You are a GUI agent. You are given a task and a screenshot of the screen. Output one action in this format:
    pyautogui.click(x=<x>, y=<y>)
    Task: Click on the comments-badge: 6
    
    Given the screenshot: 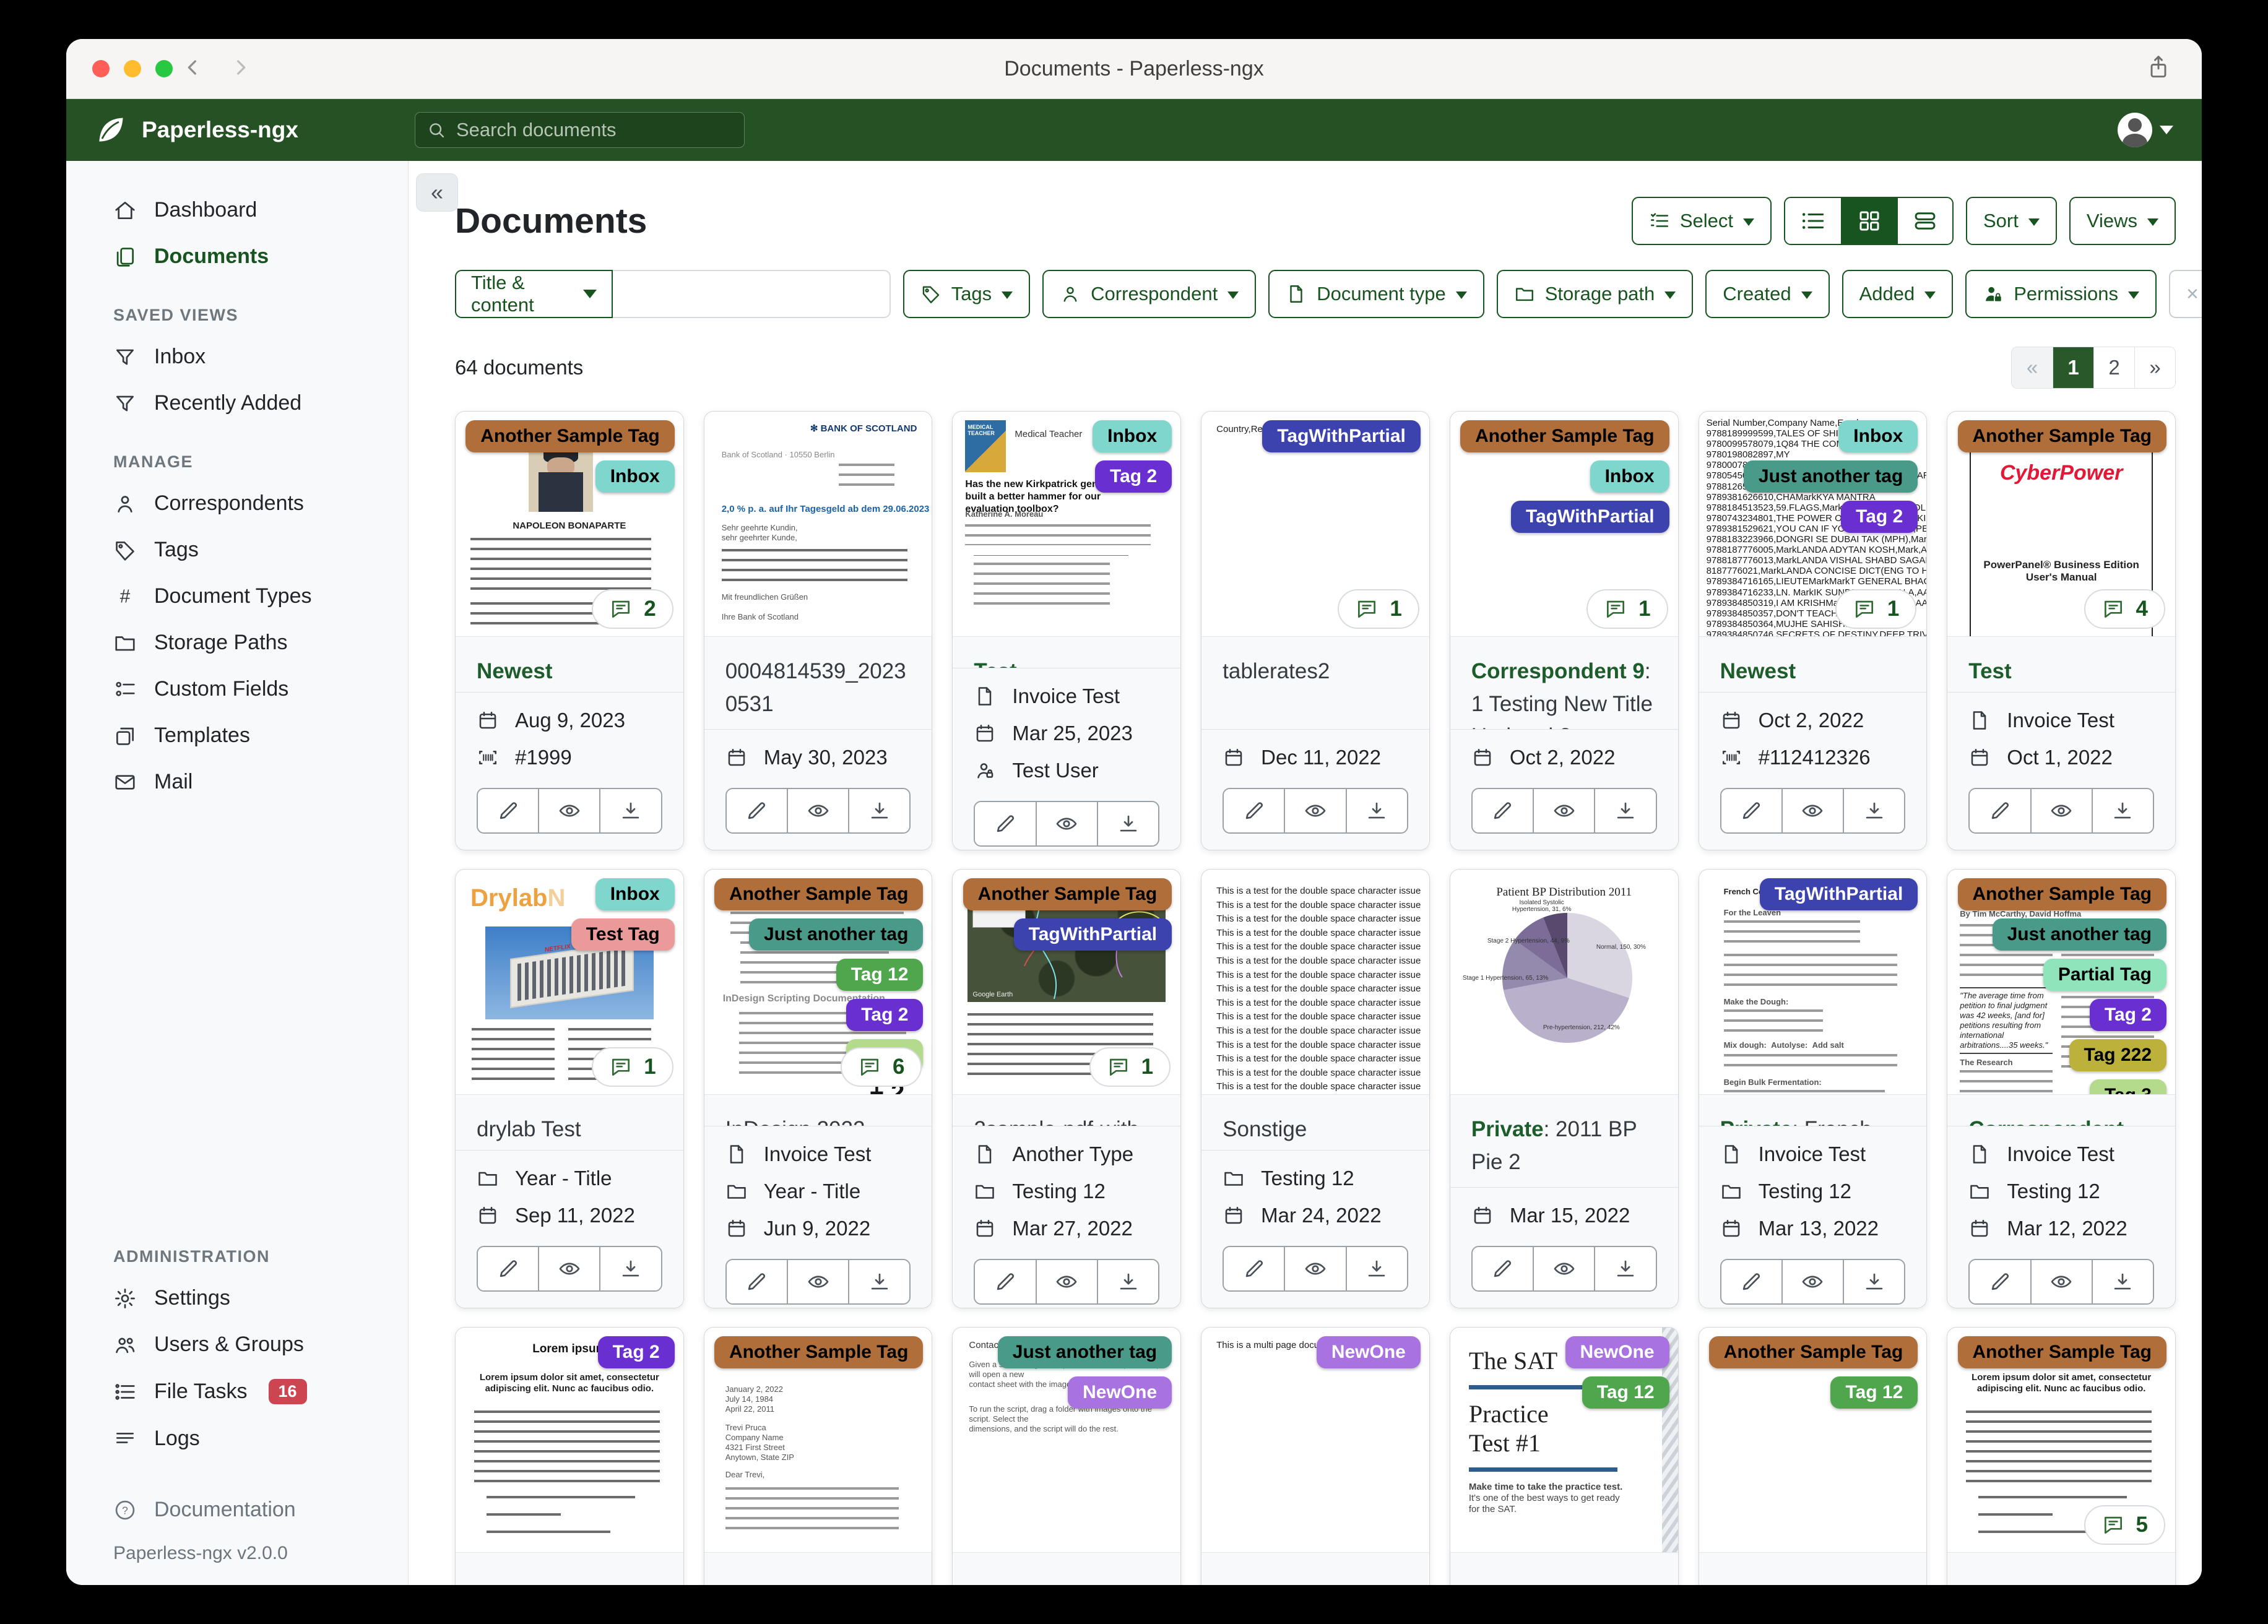 What is the action you would take?
    pyautogui.click(x=881, y=1067)
    